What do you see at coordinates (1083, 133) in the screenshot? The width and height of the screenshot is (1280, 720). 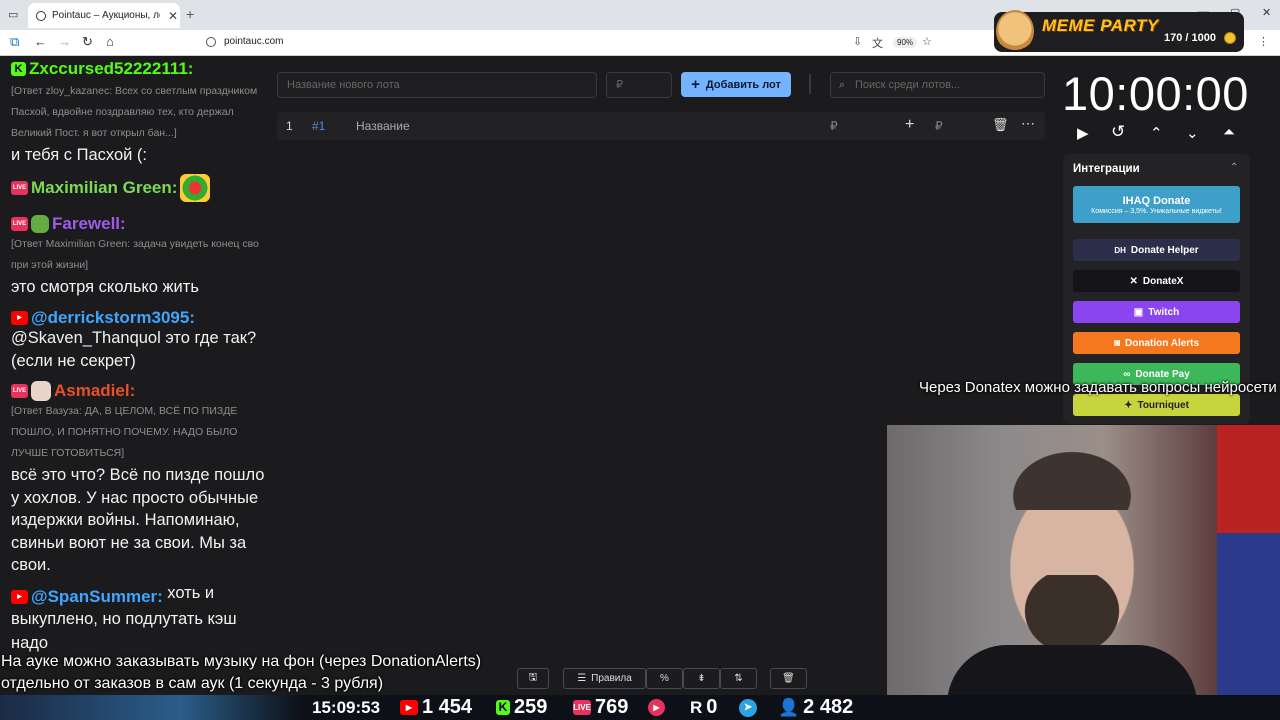 I see `play-icon: ▶` at bounding box center [1083, 133].